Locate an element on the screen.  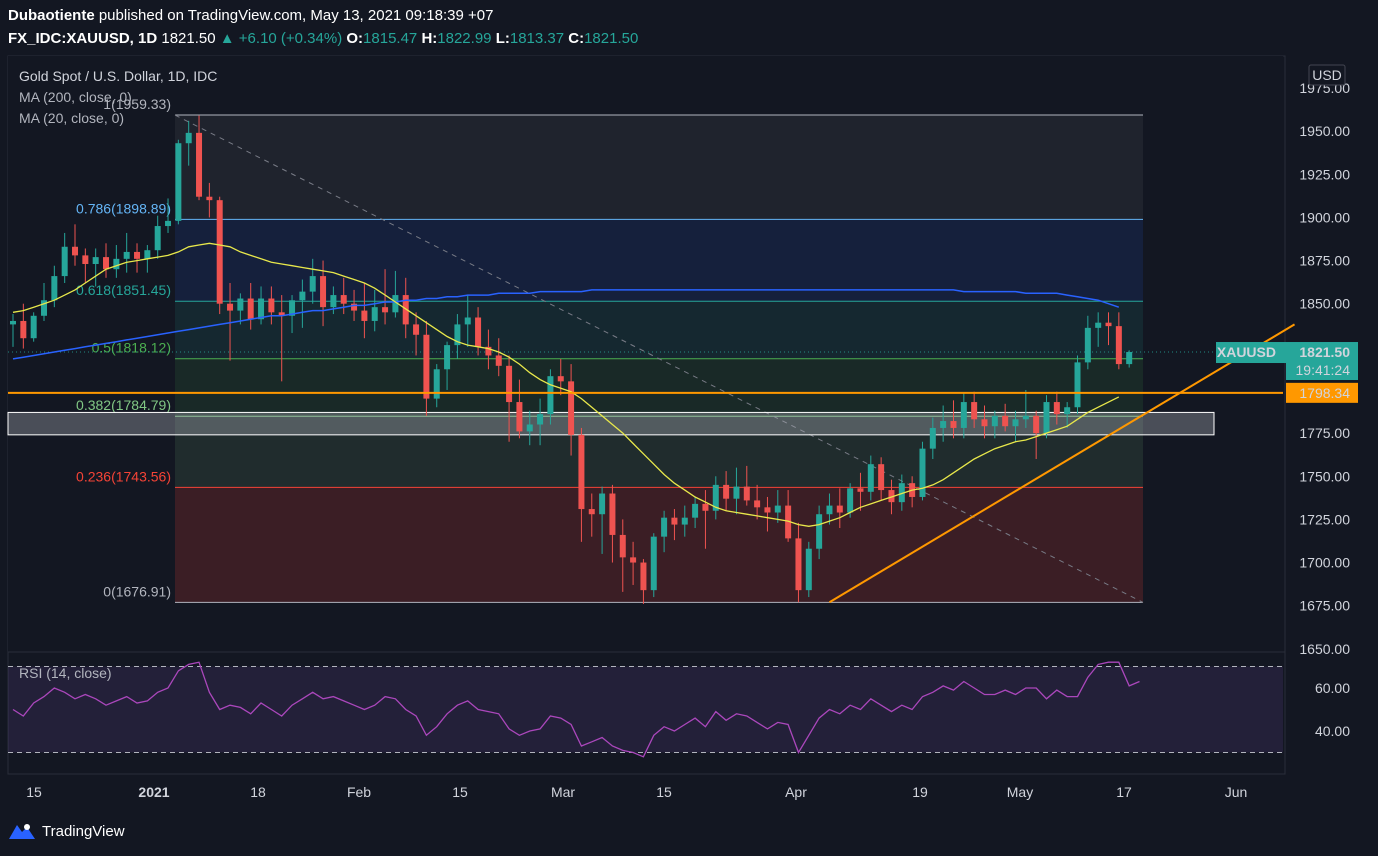
price-tick: 1900.00 is located at coordinates (1324, 217).